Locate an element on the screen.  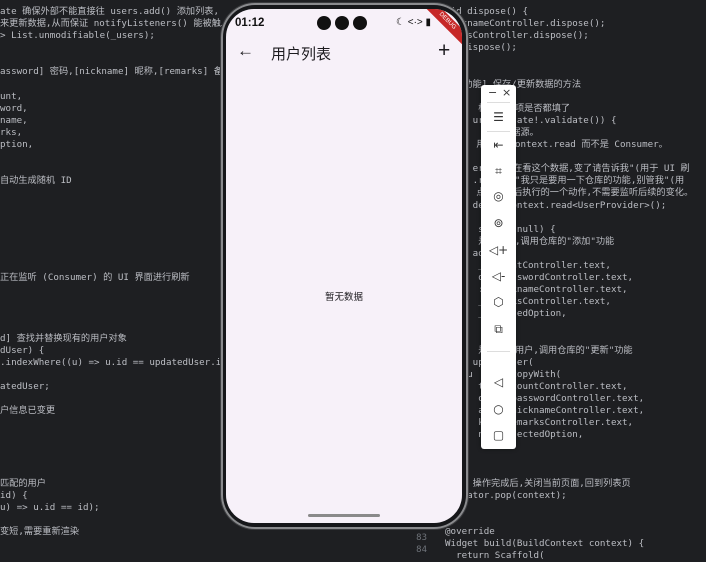
code-line: rks, is located at coordinates (11, 132).